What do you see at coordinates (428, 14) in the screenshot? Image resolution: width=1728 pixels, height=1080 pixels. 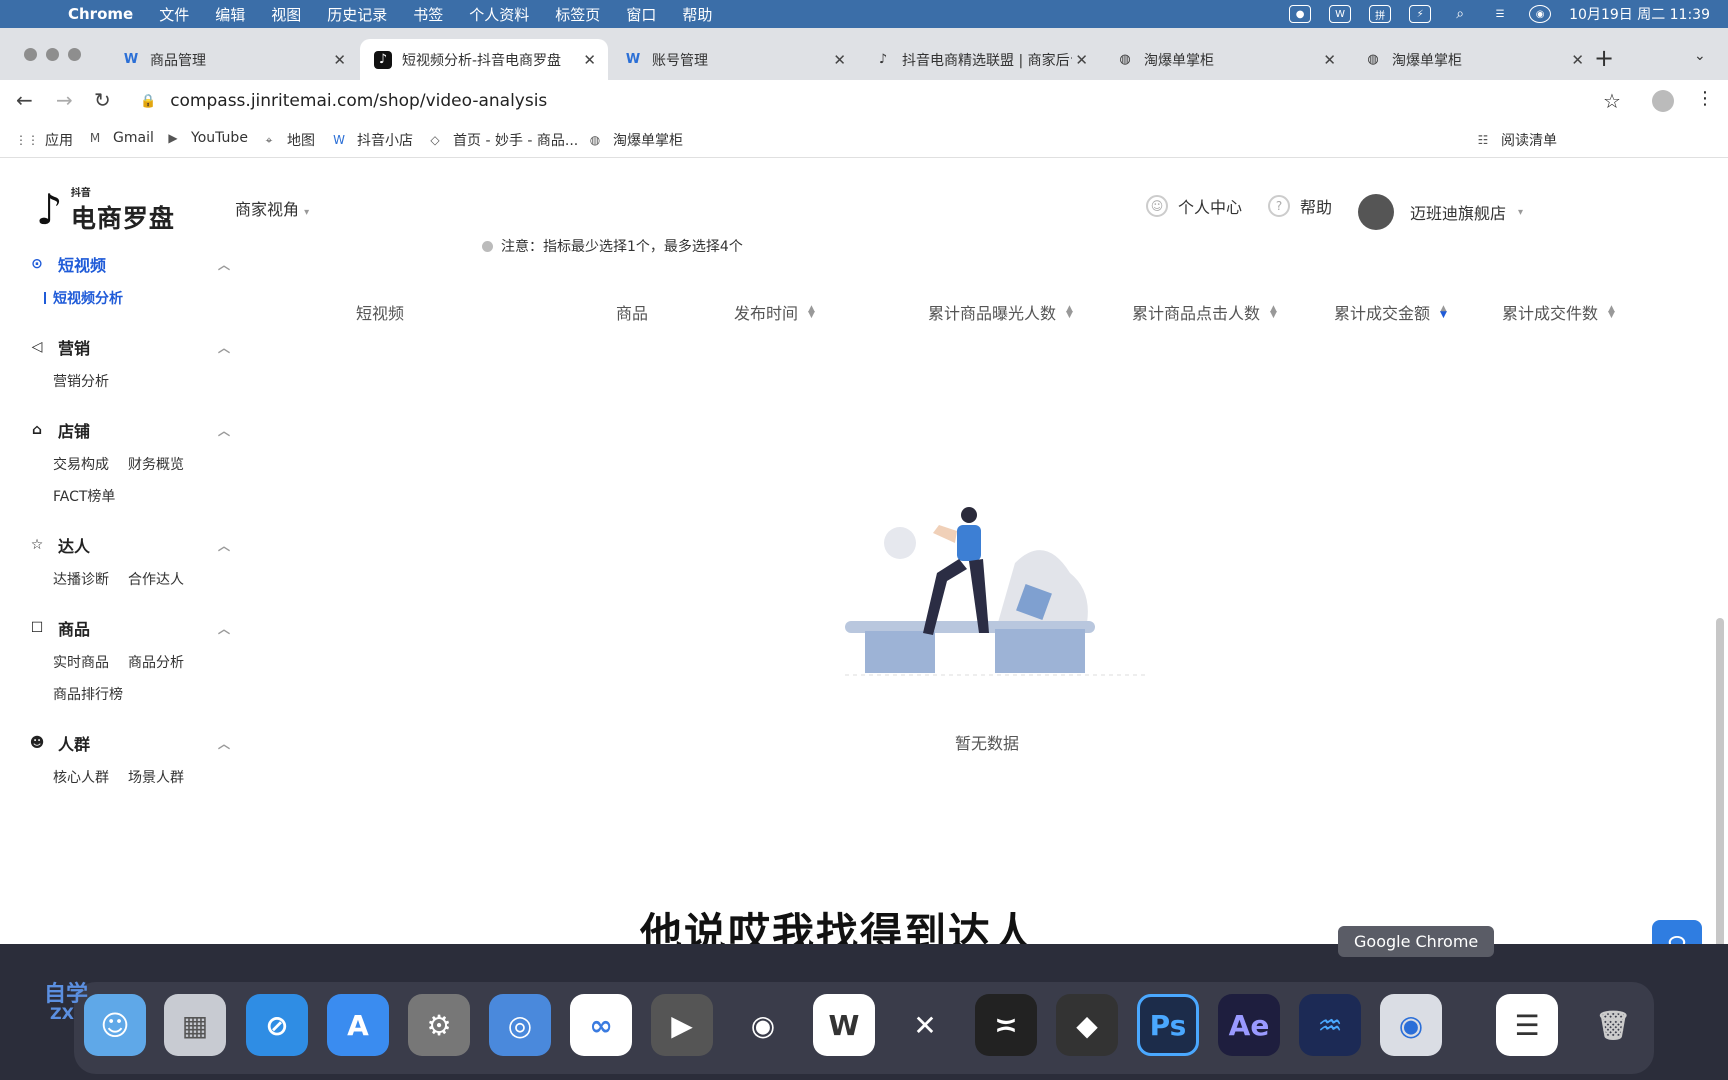 I see `menu-bookmarks: 书签` at bounding box center [428, 14].